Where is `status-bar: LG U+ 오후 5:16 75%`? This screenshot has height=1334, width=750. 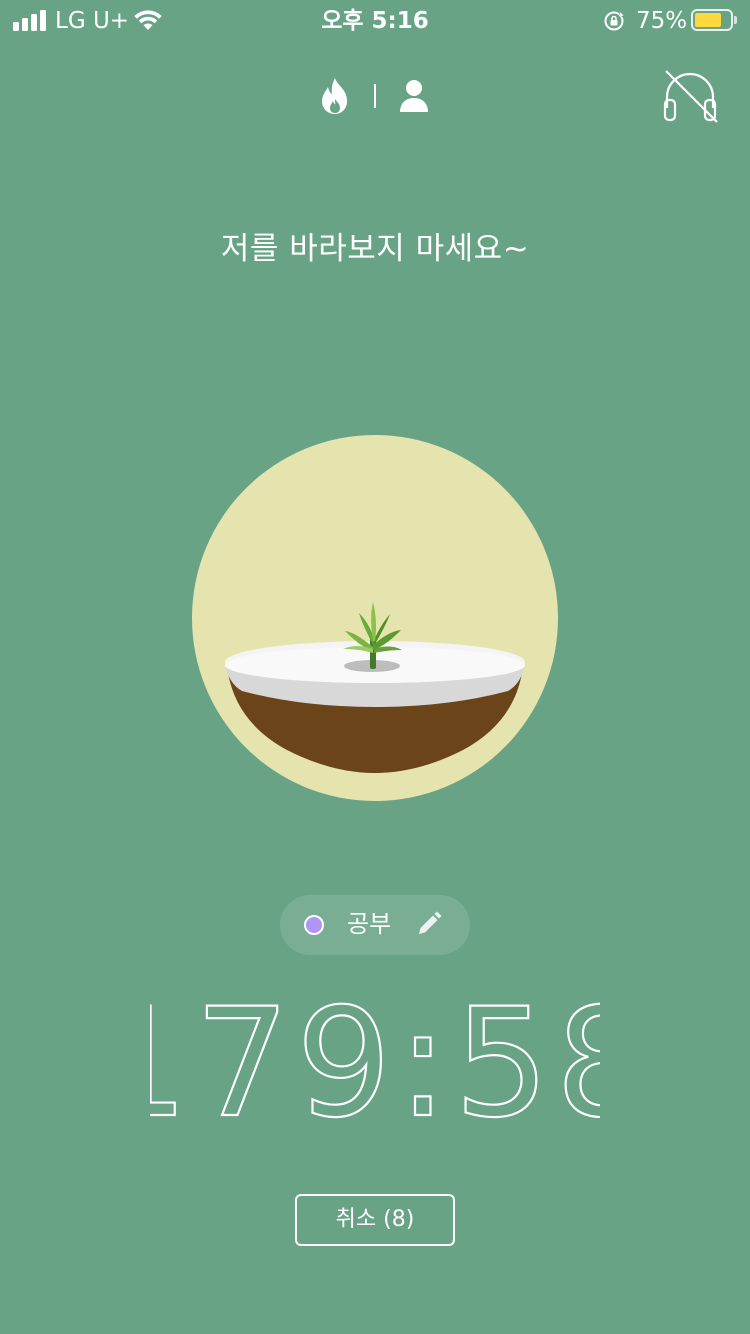 status-bar: LG U+ 오후 5:16 75% is located at coordinates (375, 20).